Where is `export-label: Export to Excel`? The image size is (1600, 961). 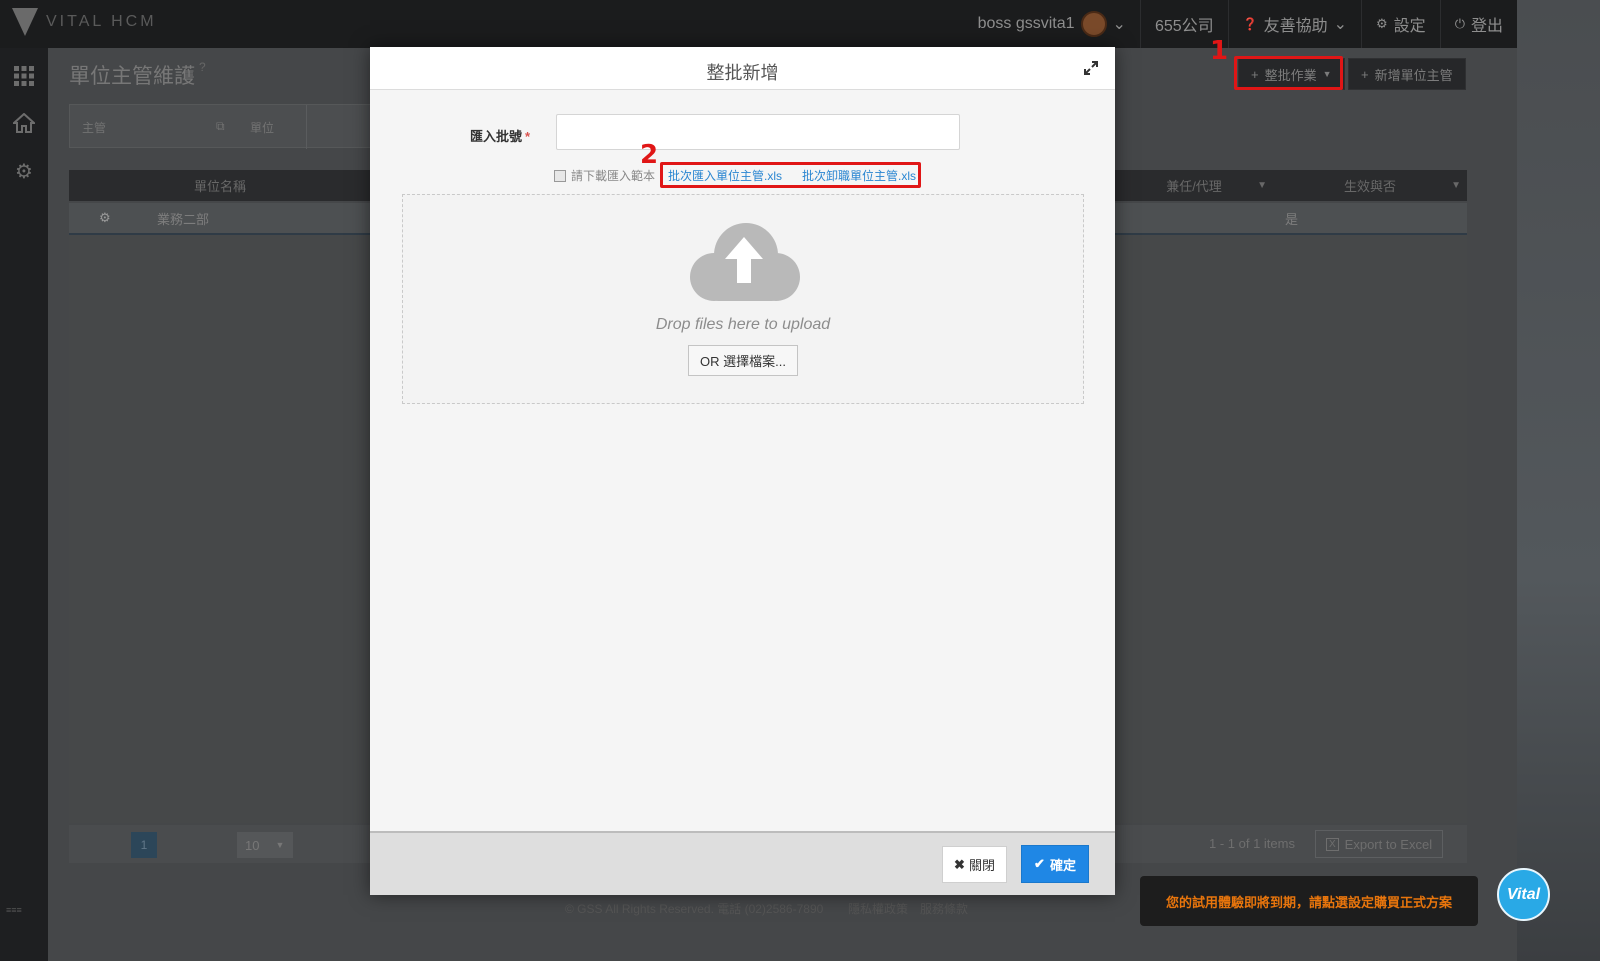 export-label: Export to Excel is located at coordinates (1388, 844).